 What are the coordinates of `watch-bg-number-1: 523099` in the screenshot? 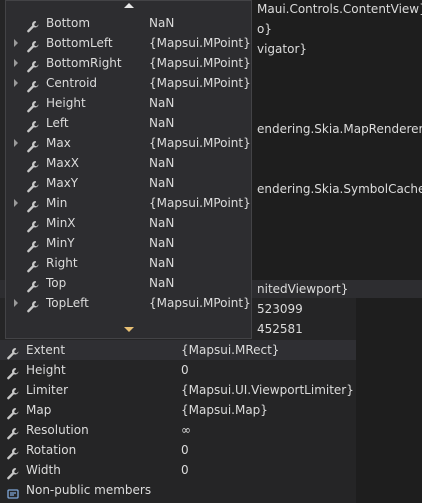 It's located at (280, 309).